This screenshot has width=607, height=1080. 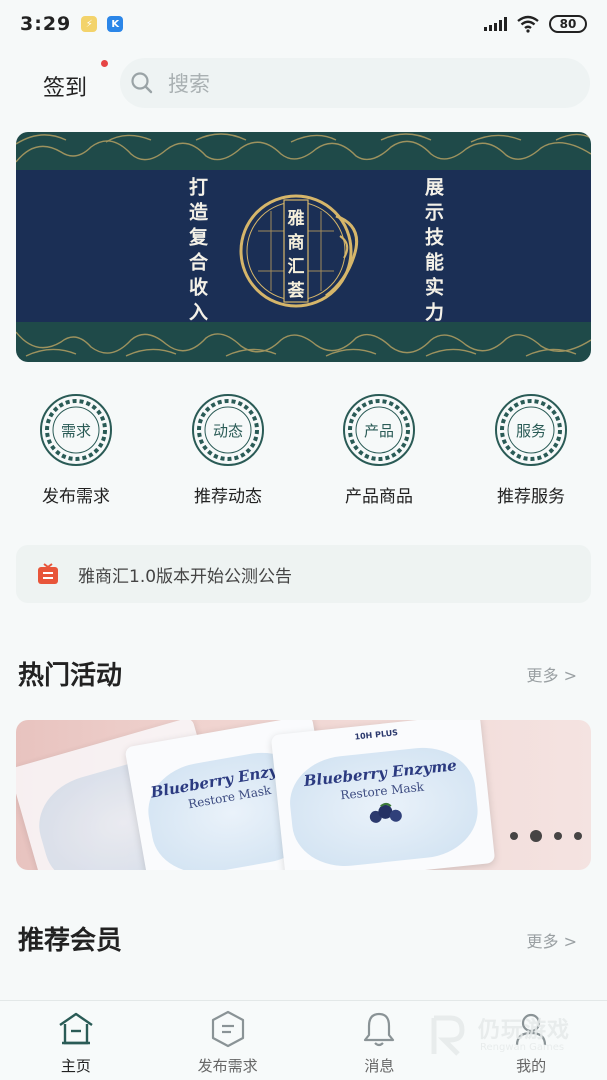 I want to click on signal-icon, so click(x=495, y=24).